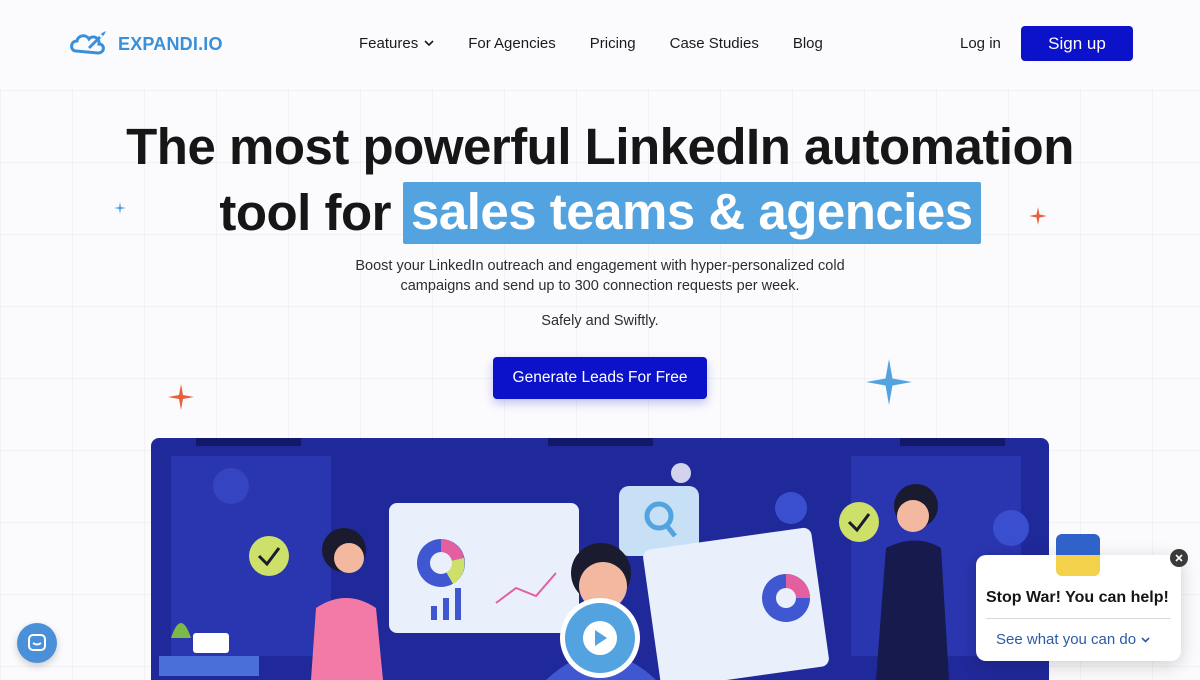 The height and width of the screenshot is (680, 1200). Describe the element at coordinates (600, 378) in the screenshot. I see `generate-leads-button: Generate Leads For Free` at that location.